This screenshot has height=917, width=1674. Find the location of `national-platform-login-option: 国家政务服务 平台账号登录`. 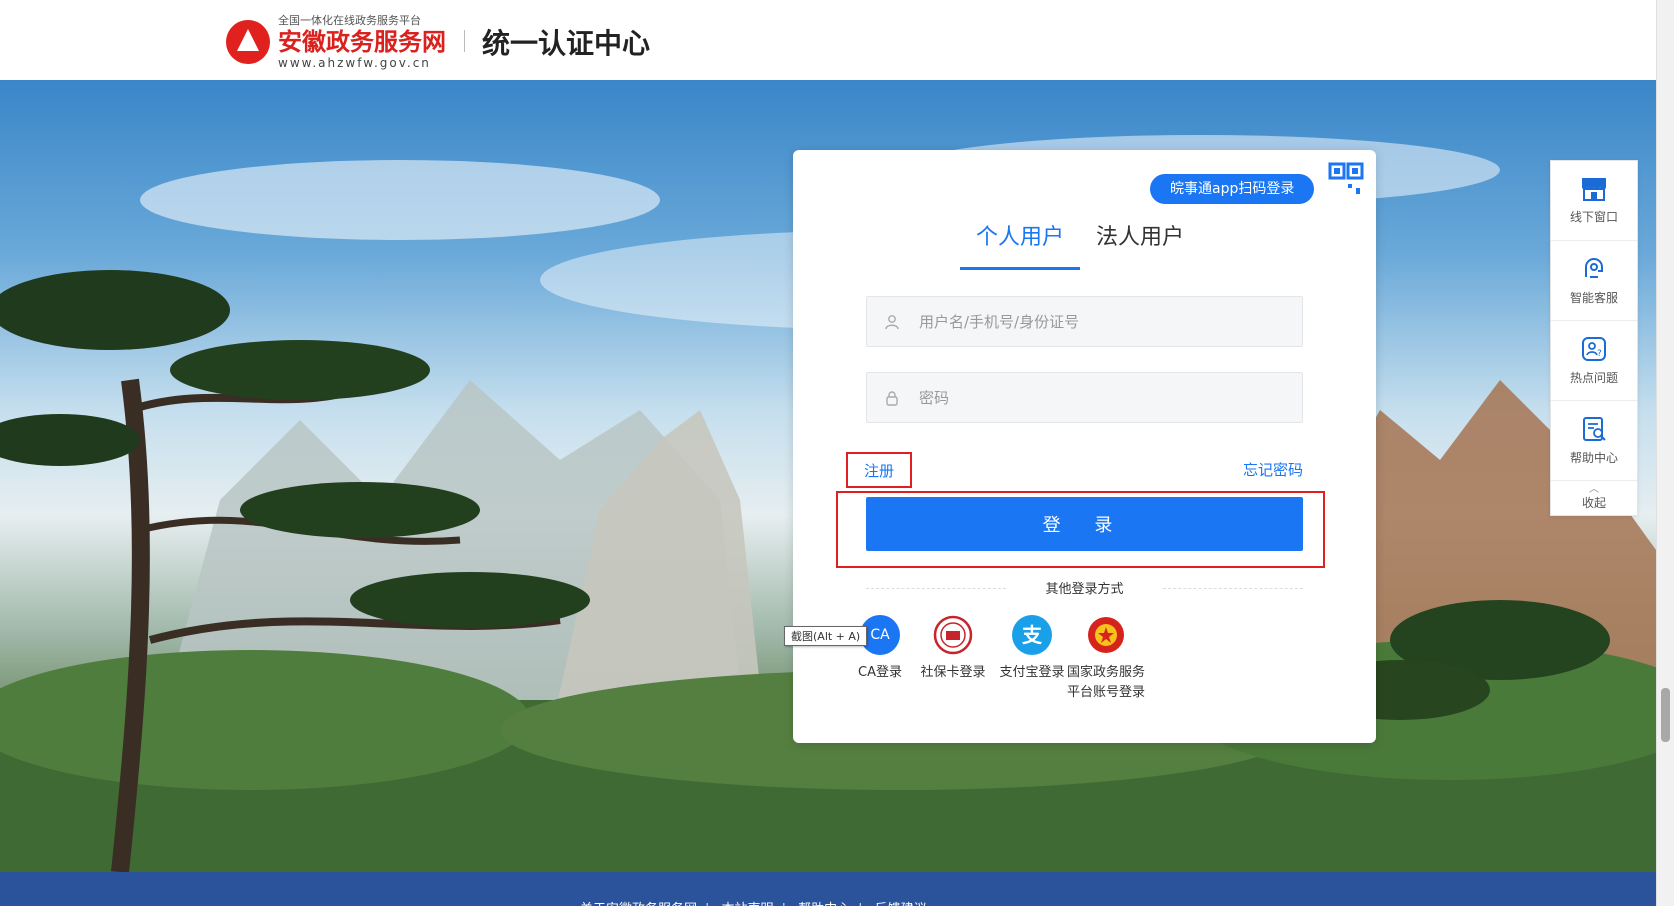

national-platform-login-option: 国家政务服务 平台账号登录 is located at coordinates (1106, 659).